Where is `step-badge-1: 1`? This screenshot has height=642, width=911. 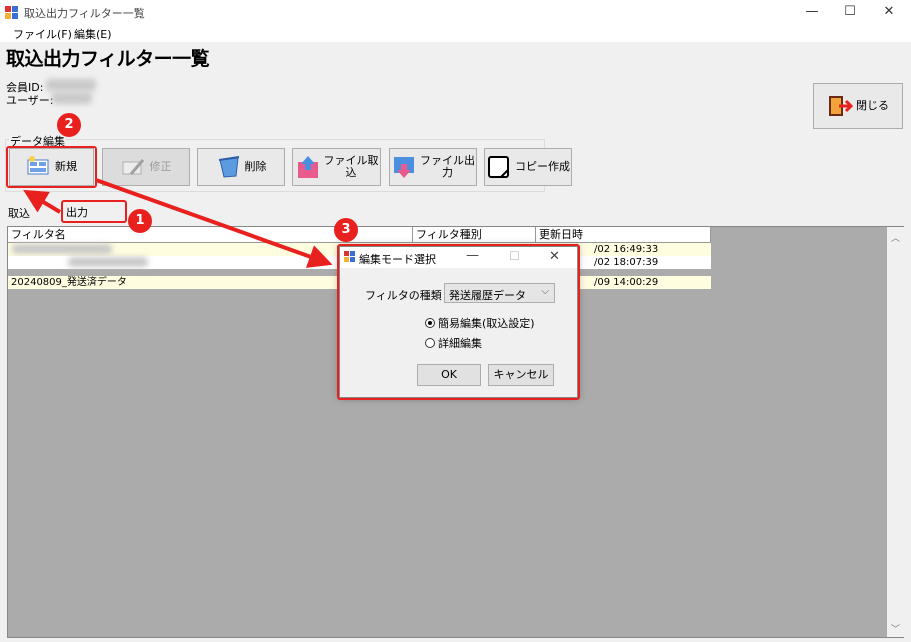
step-badge-1: 1 is located at coordinates (140, 221).